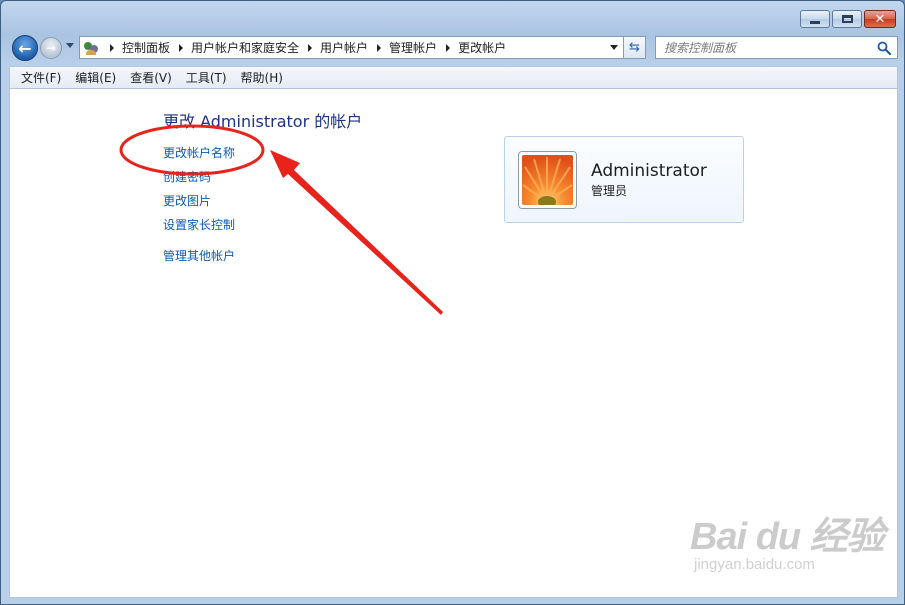 The image size is (905, 605). Describe the element at coordinates (92, 48) in the screenshot. I see `users-icon` at that location.